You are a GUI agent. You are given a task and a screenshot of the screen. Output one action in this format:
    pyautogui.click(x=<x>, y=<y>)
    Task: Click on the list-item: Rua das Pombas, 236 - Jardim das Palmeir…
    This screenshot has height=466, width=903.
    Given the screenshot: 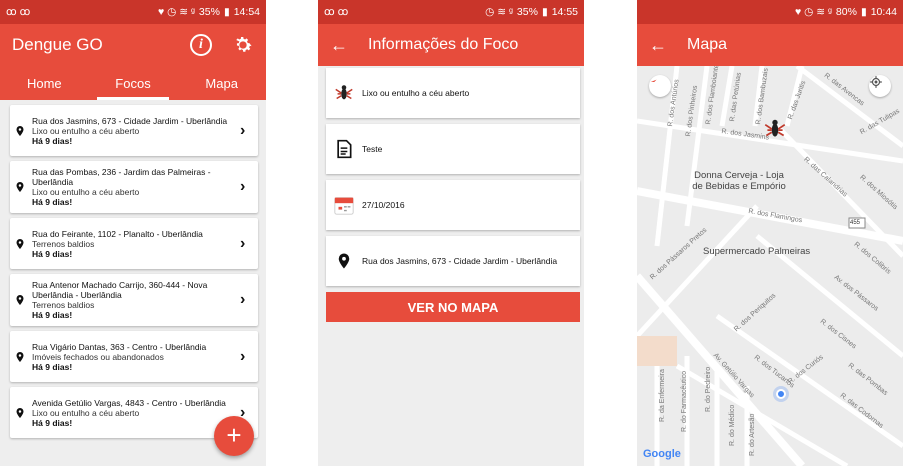 What is the action you would take?
    pyautogui.click(x=134, y=187)
    